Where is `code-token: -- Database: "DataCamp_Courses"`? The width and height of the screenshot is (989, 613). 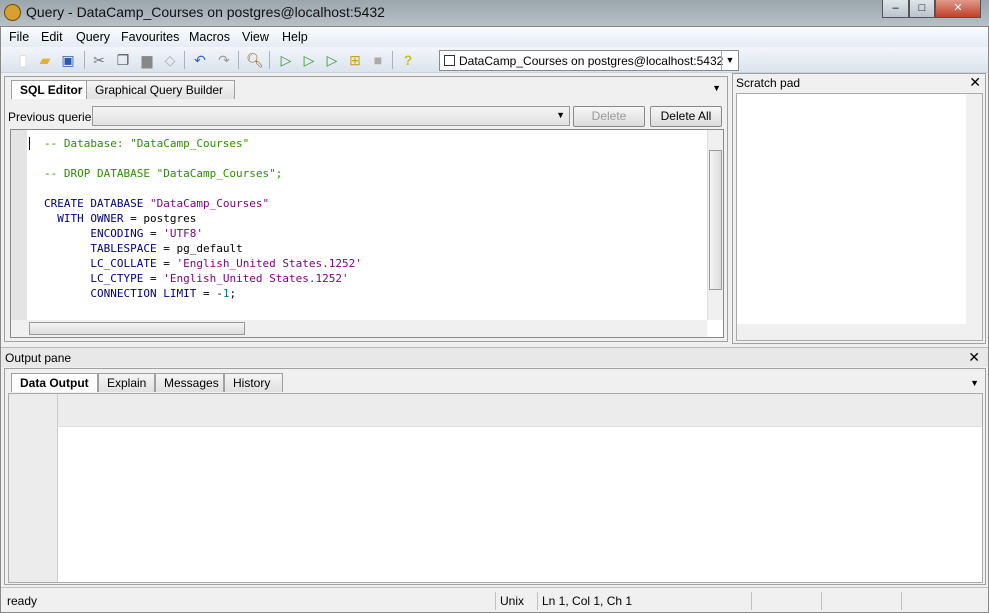
code-token: -- Database: "DataCamp_Courses" is located at coordinates (147, 143).